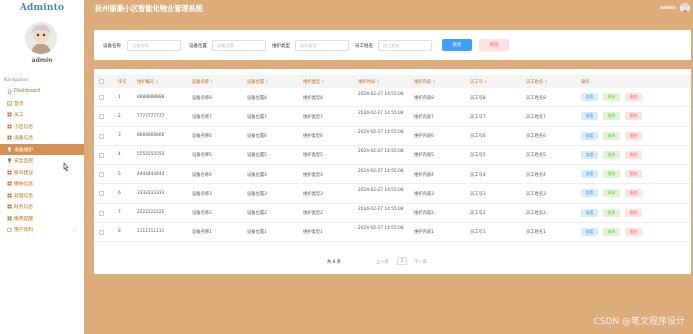 Image resolution: width=693 pixels, height=334 pixels. What do you see at coordinates (42, 115) in the screenshot?
I see `sidebar-item-2: 员工` at bounding box center [42, 115].